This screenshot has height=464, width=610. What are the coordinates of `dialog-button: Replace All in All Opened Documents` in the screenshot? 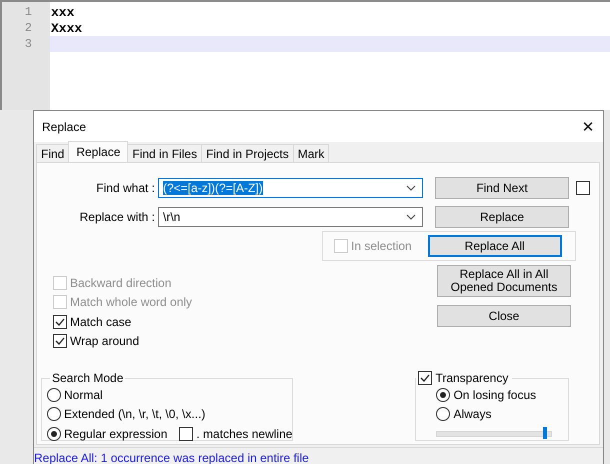 It's located at (504, 281).